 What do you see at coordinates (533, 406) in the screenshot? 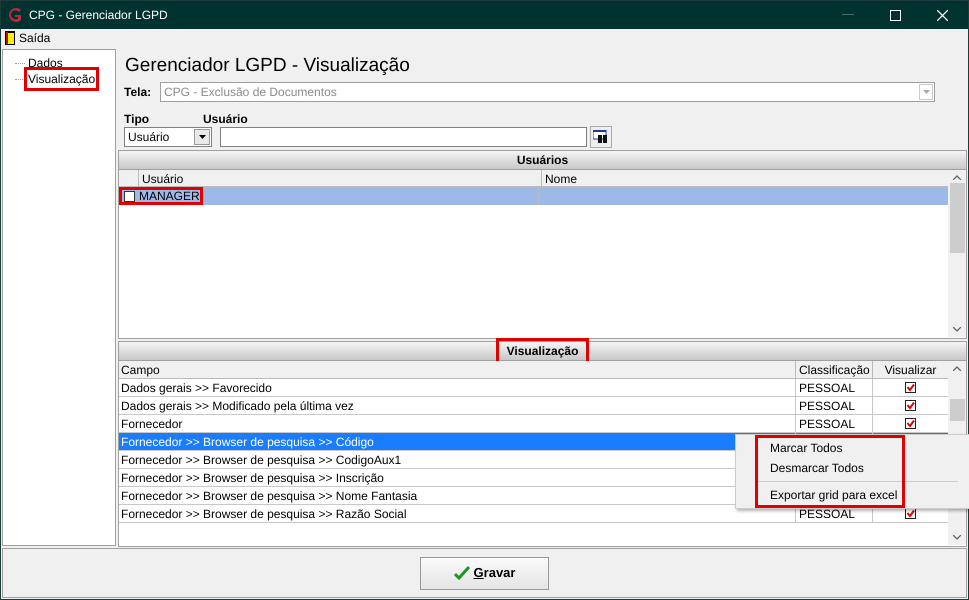
I see `table-row: Dados gerais >> Modificado pela última vez PESSOAL` at bounding box center [533, 406].